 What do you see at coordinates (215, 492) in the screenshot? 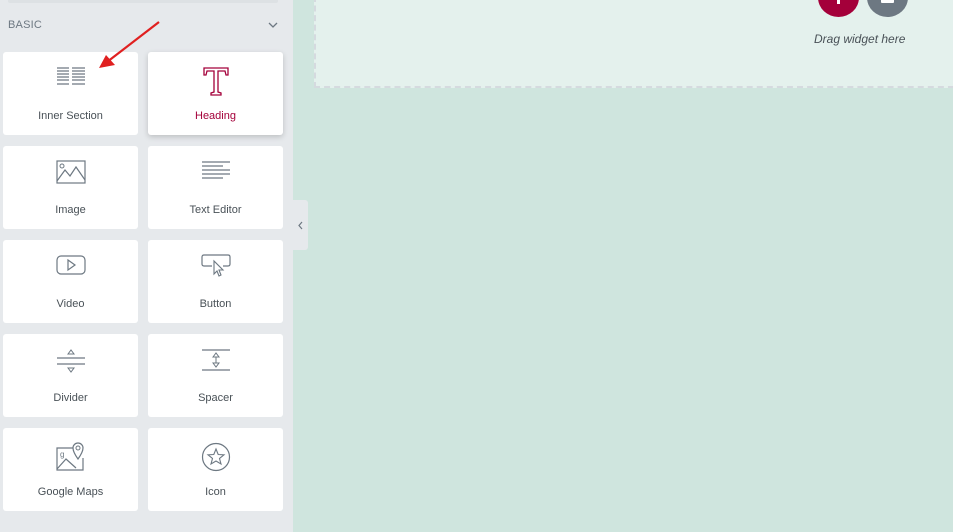
I see `widget-label: Icon` at bounding box center [215, 492].